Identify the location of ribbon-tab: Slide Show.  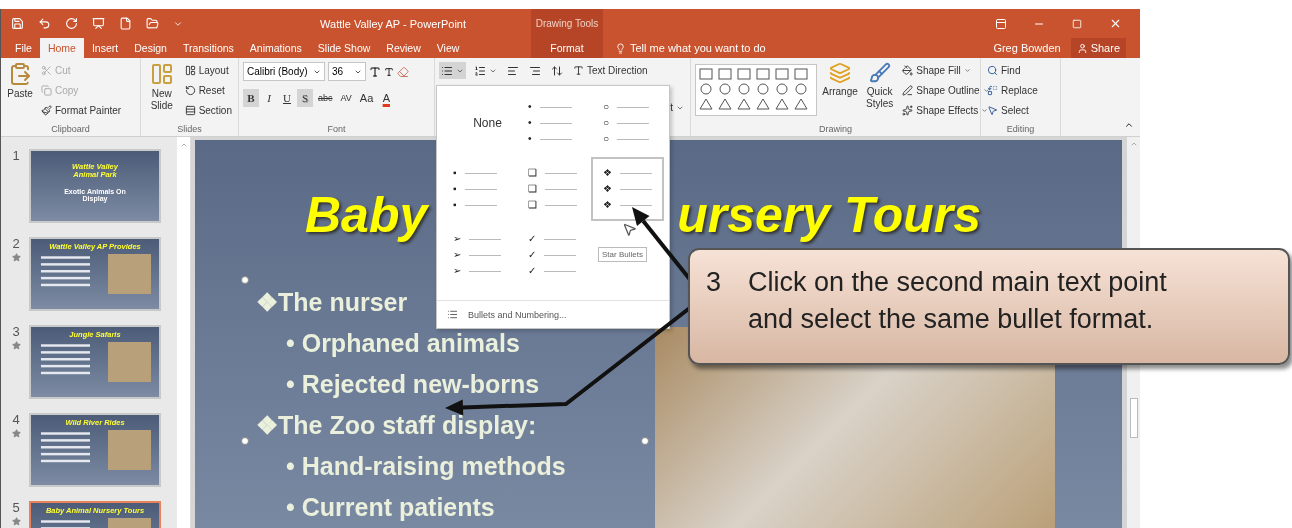
(344, 48).